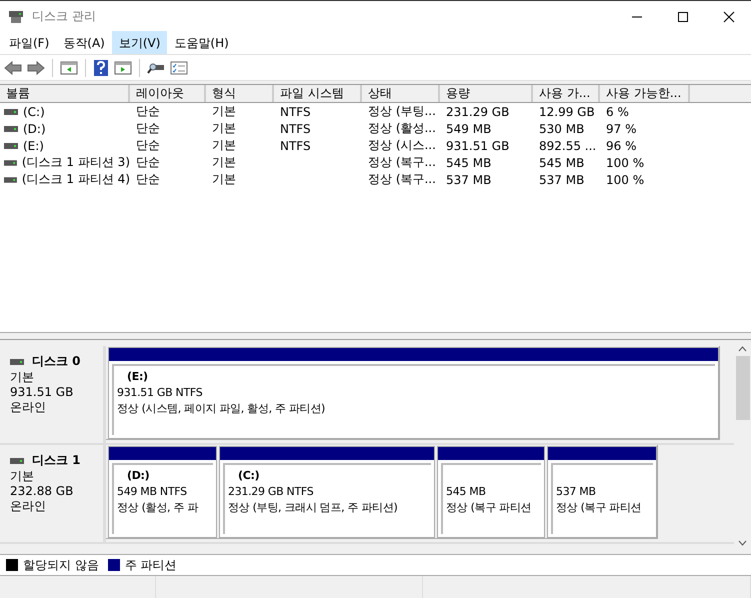 The width and height of the screenshot is (751, 598). Describe the element at coordinates (469, 129) in the screenshot. I see `table-cell: 549 MB` at that location.